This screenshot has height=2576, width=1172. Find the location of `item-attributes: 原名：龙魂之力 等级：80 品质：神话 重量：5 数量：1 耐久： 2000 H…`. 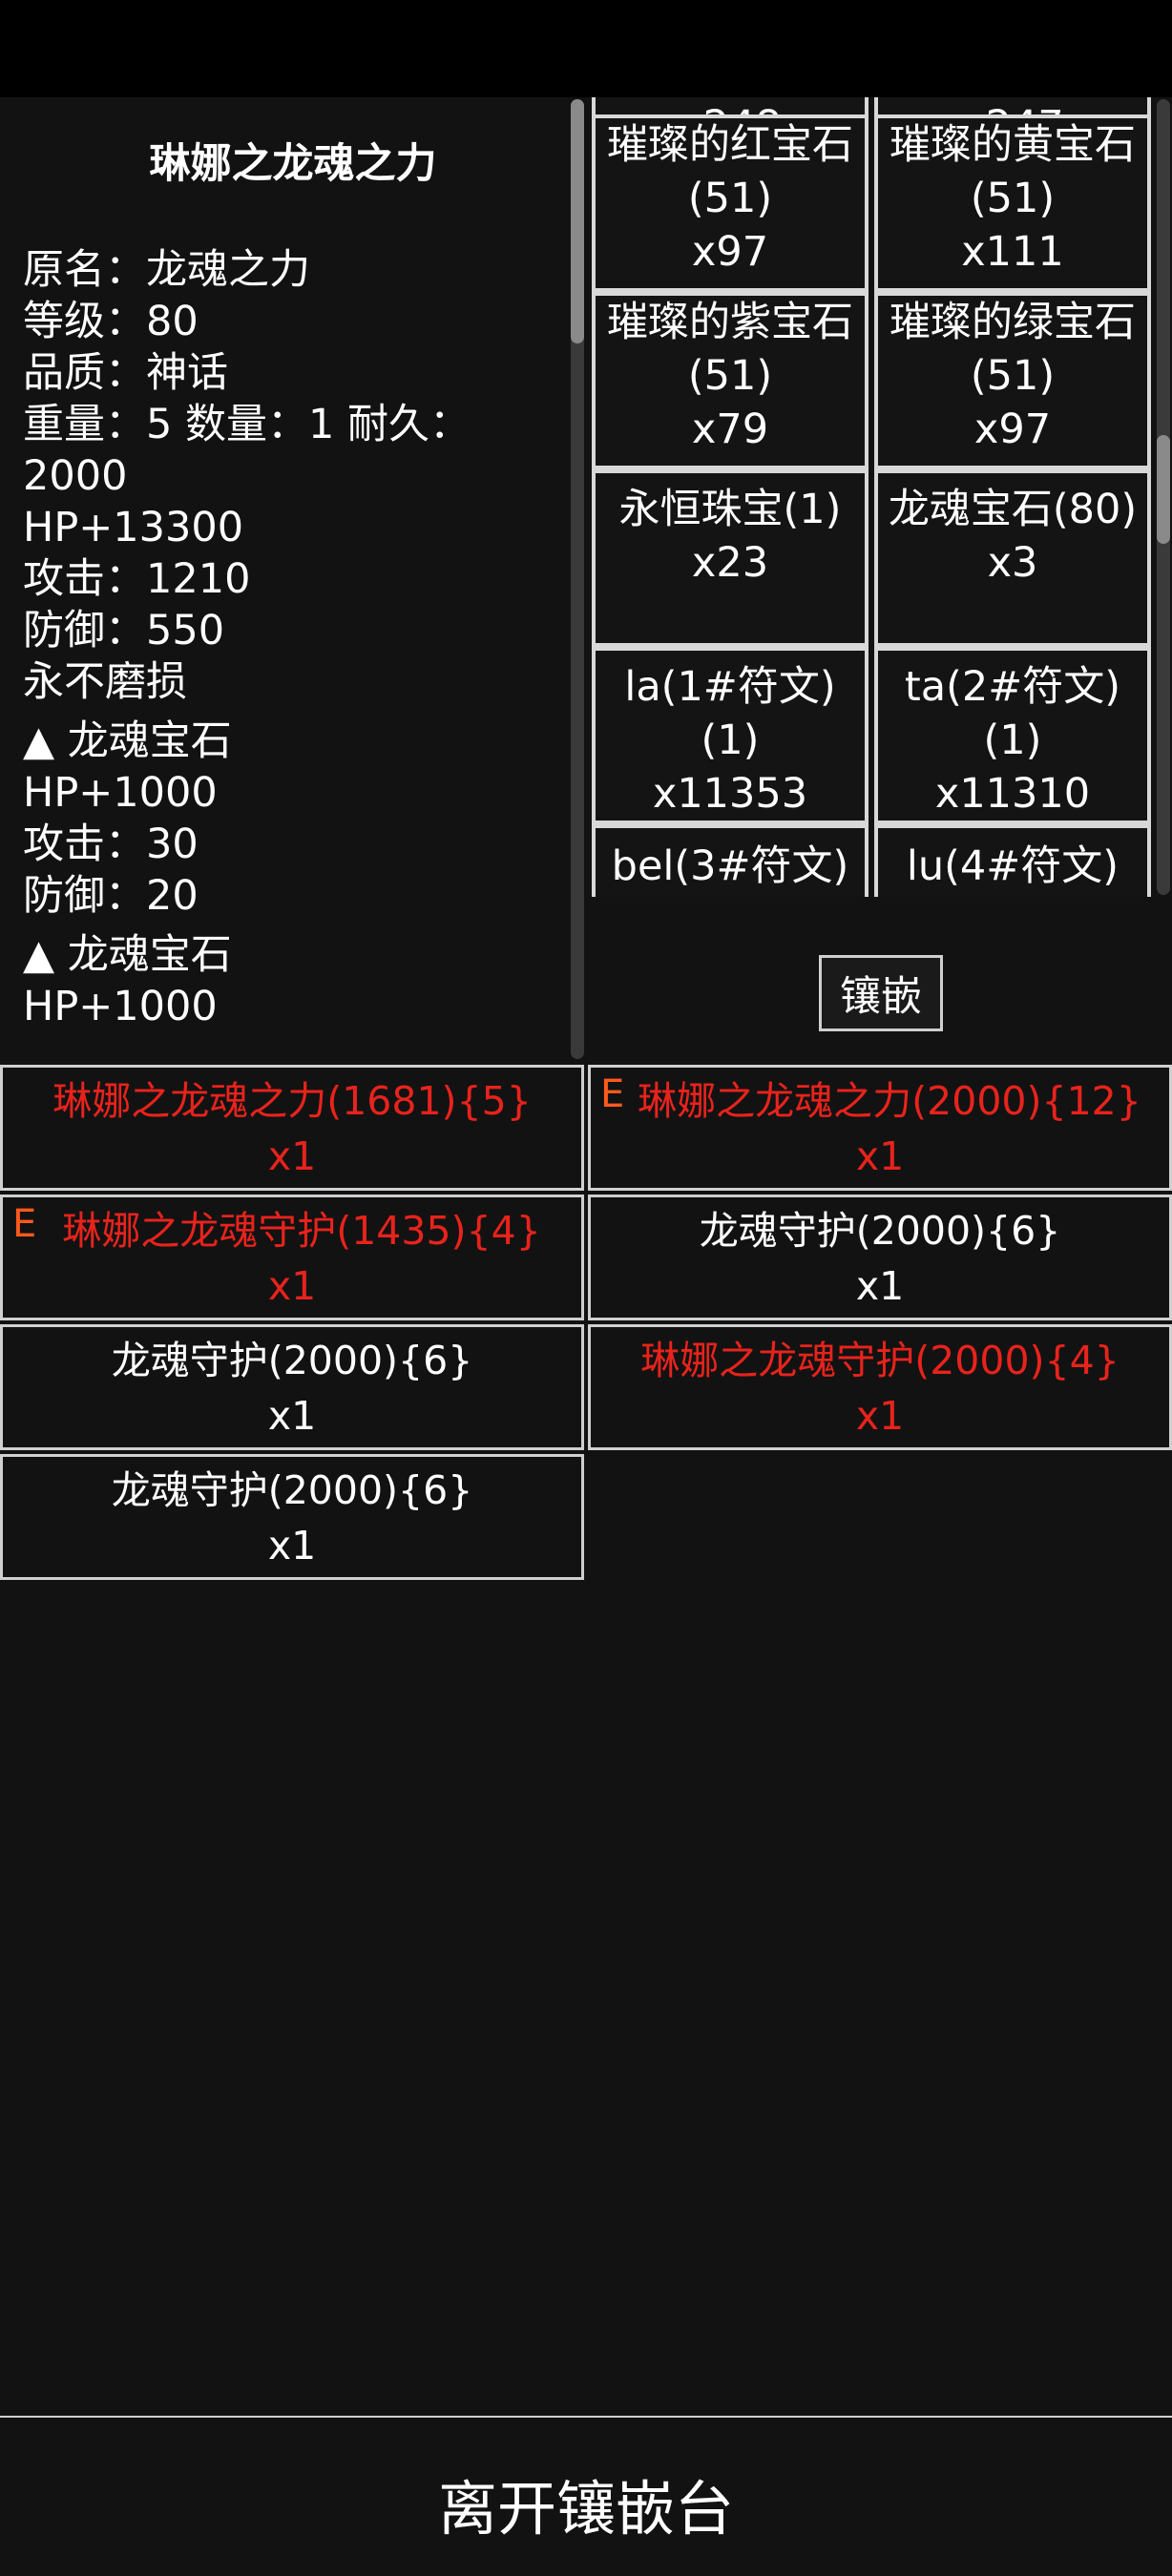

item-attributes: 原名：龙魂之力 等级：80 品质：神话 重量：5 数量：1 耐久： 2000 H… is located at coordinates (295, 638).